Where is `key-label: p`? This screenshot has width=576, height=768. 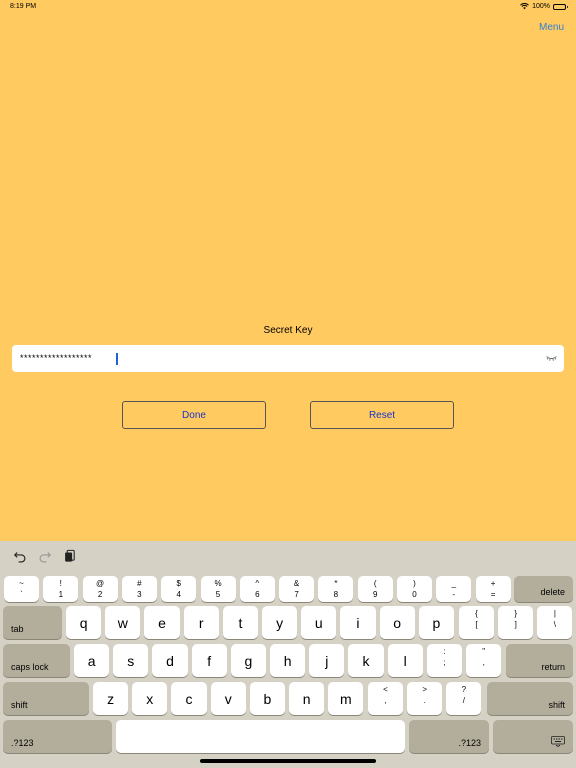 key-label: p is located at coordinates (436, 623).